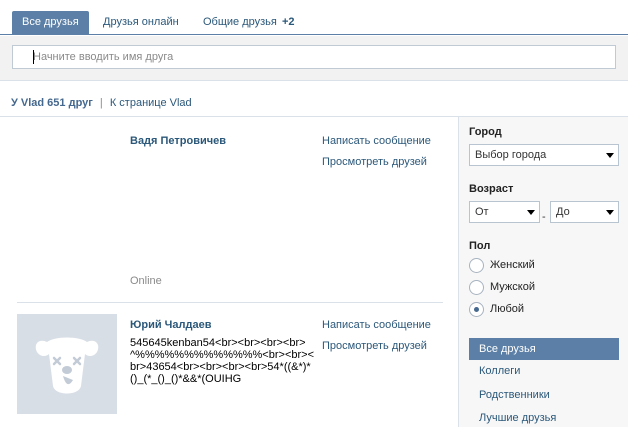 The height and width of the screenshot is (427, 628). Describe the element at coordinates (511, 155) in the screenshot. I see `city-select-value: Выбор города` at that location.